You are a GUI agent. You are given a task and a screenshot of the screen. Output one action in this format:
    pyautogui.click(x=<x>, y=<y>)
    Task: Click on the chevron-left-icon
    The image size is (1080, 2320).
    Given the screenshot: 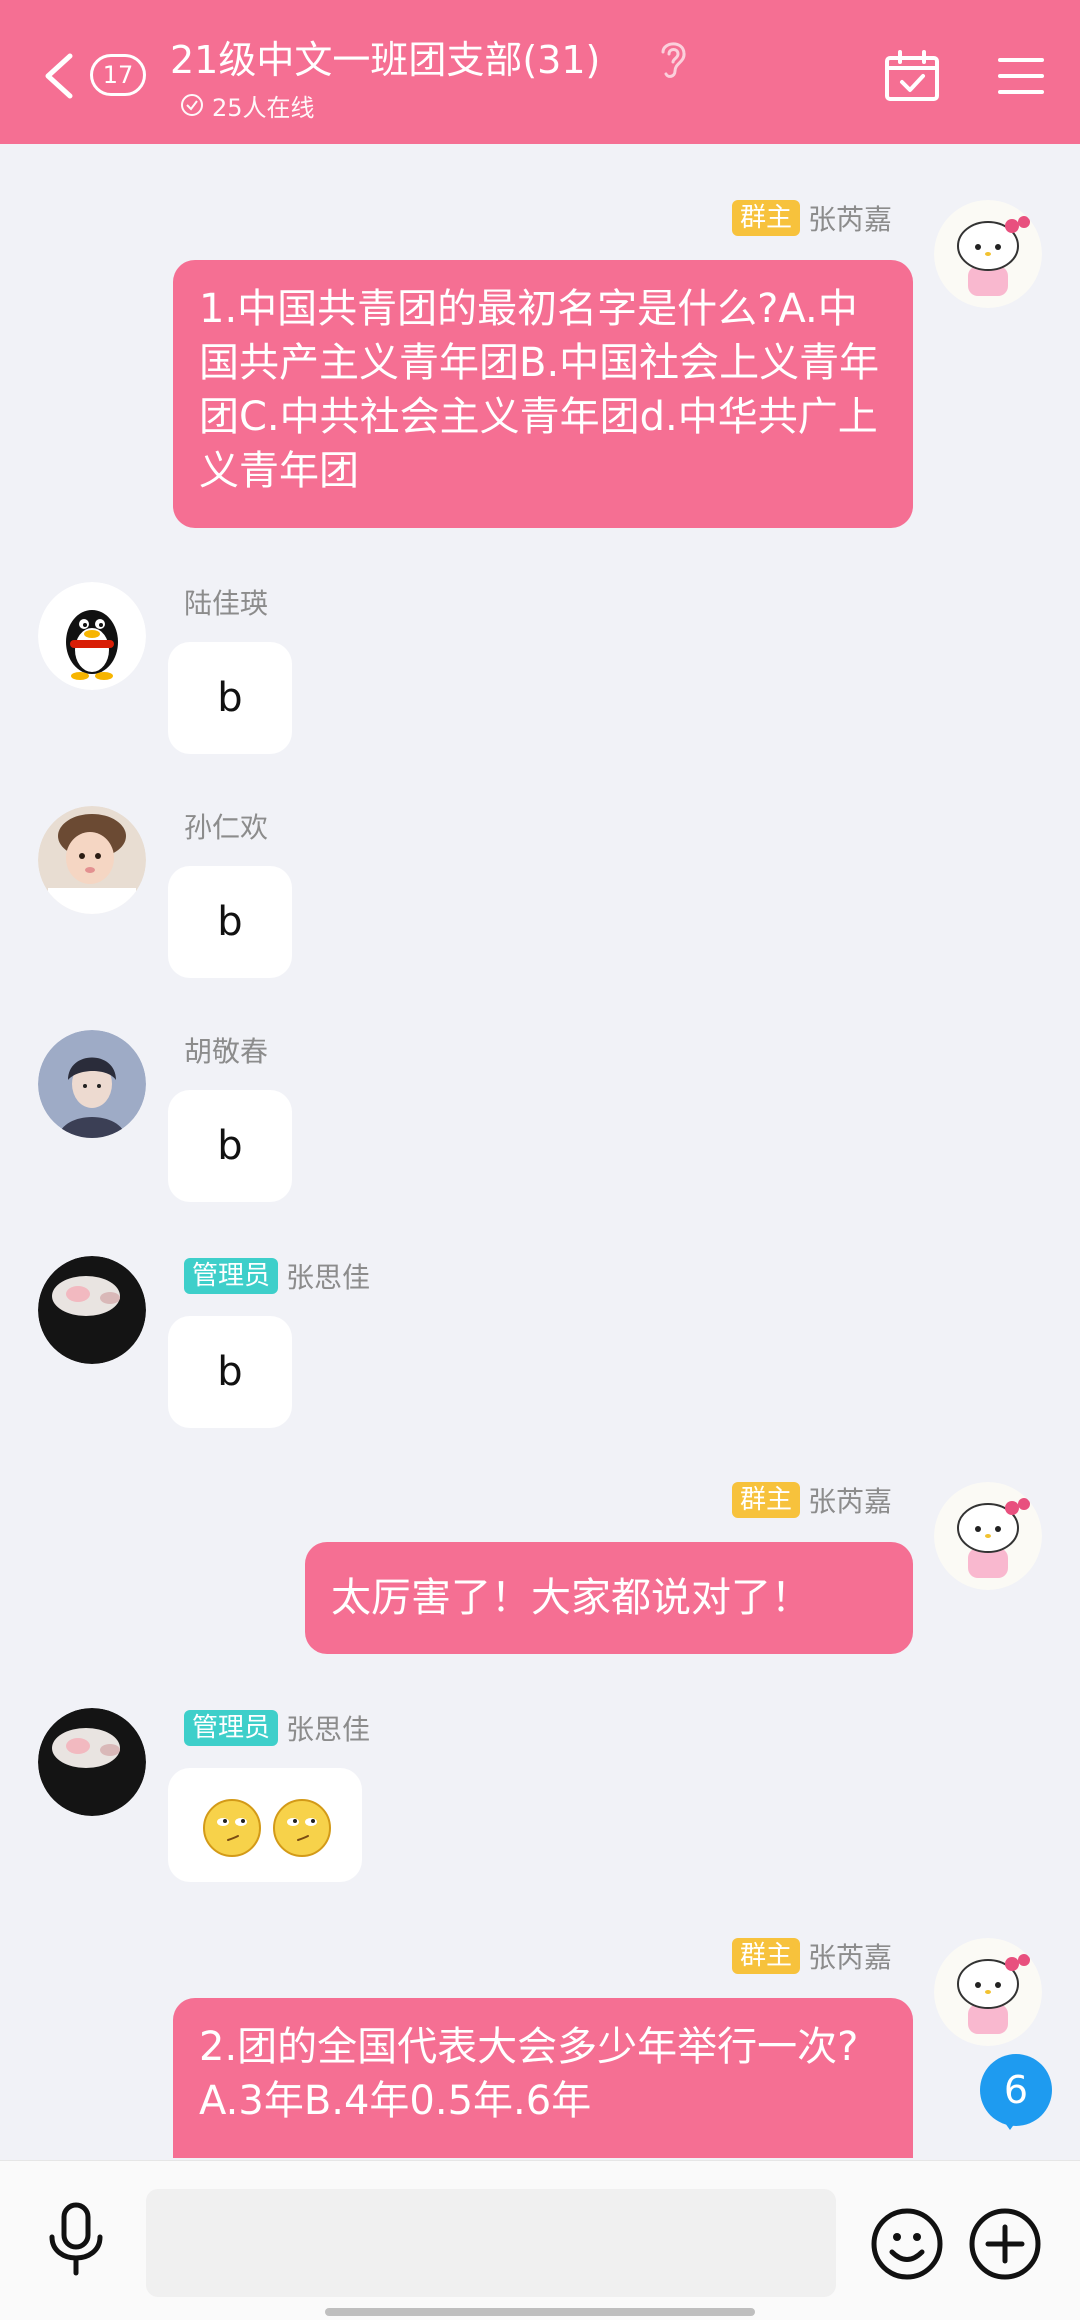 What is the action you would take?
    pyautogui.click(x=60, y=76)
    